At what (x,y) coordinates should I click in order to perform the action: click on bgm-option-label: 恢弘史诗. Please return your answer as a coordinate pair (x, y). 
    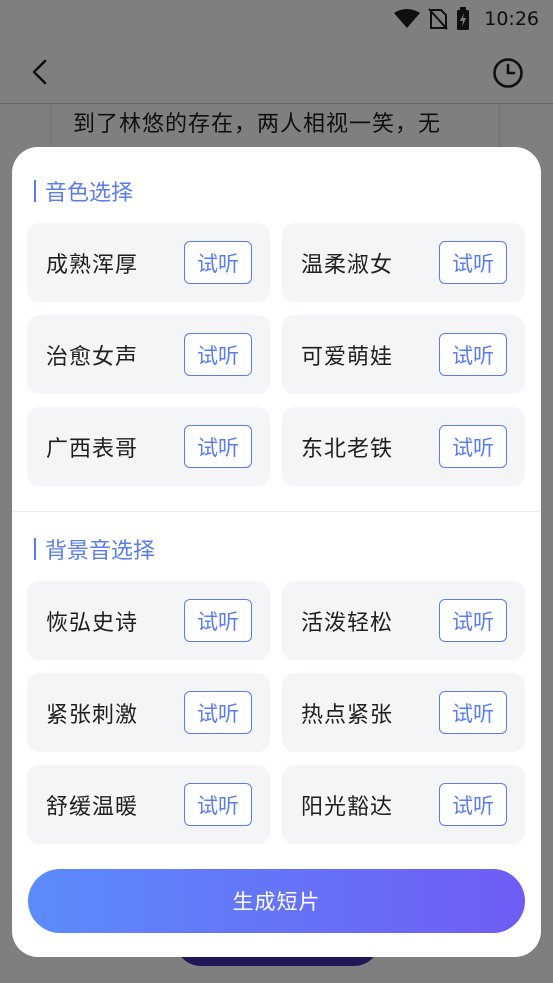
    Looking at the image, I should click on (92, 623).